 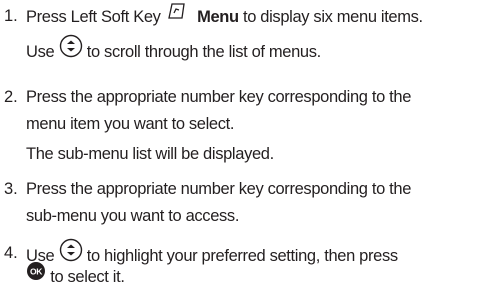 I want to click on step-text: menu item you want to select., so click(x=130, y=124).